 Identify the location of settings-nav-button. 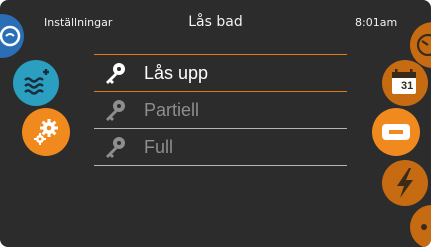
(46, 132).